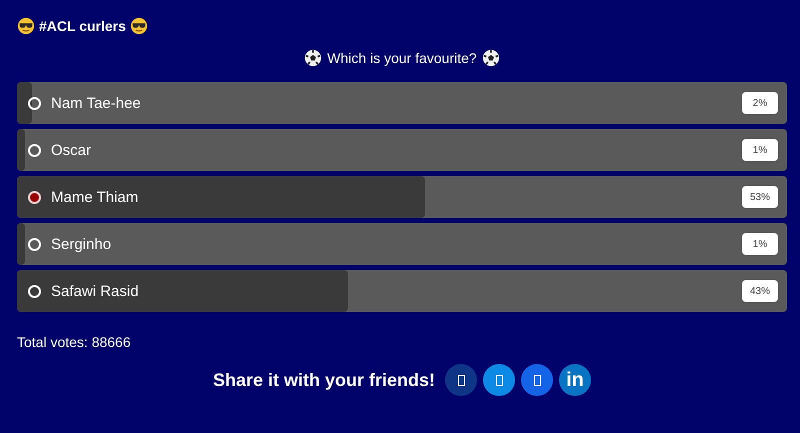 This screenshot has width=800, height=433. I want to click on poll-question: Which is your favourite?, so click(402, 58).